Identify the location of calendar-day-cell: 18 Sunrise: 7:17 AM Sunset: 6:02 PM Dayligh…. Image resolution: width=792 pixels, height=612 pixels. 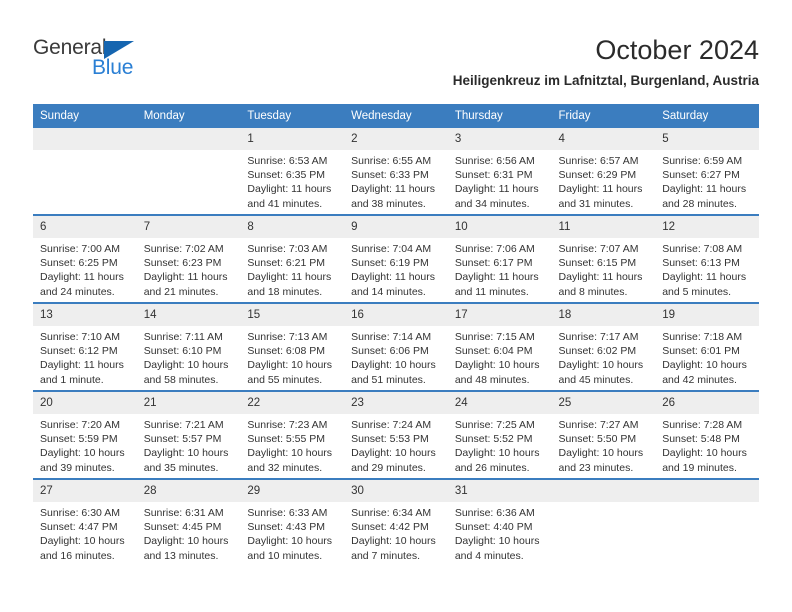
(603, 346).